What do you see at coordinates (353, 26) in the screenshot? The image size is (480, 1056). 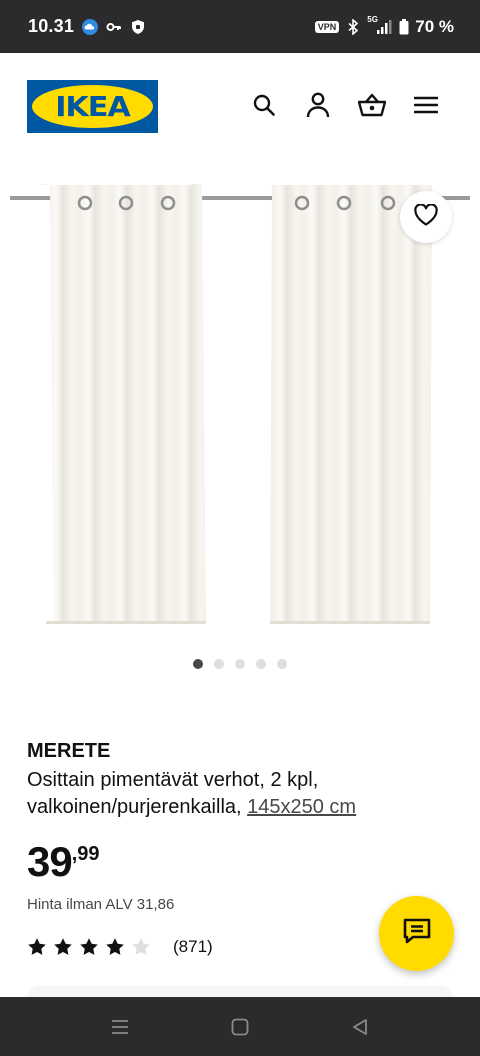 I see `bluetooth-icon` at bounding box center [353, 26].